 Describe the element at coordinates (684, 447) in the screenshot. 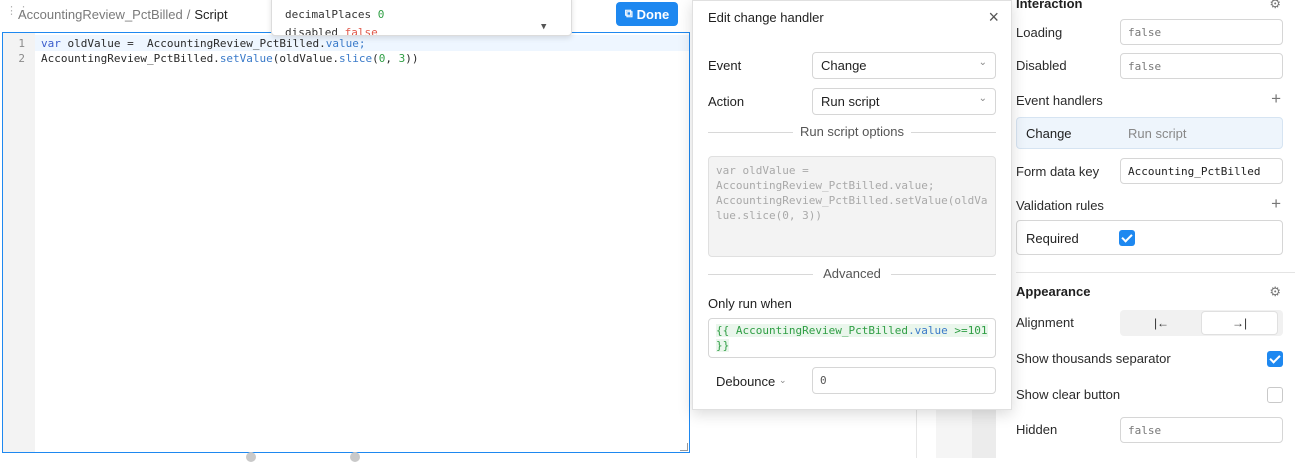

I see `resize-grip-icon` at that location.